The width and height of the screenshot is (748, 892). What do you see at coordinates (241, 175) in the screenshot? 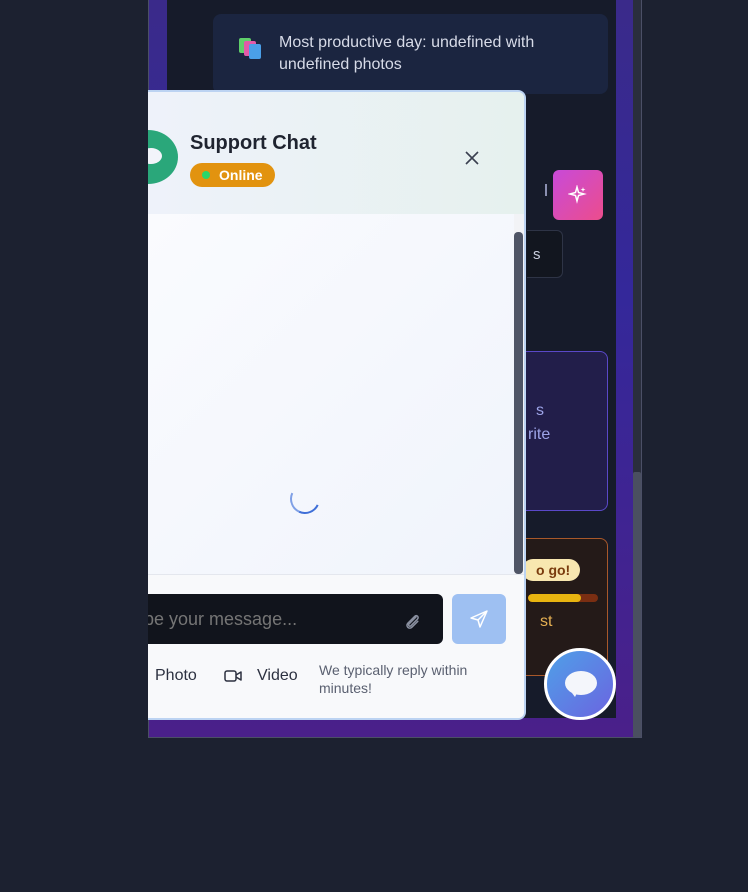
I see `status-label: Online` at bounding box center [241, 175].